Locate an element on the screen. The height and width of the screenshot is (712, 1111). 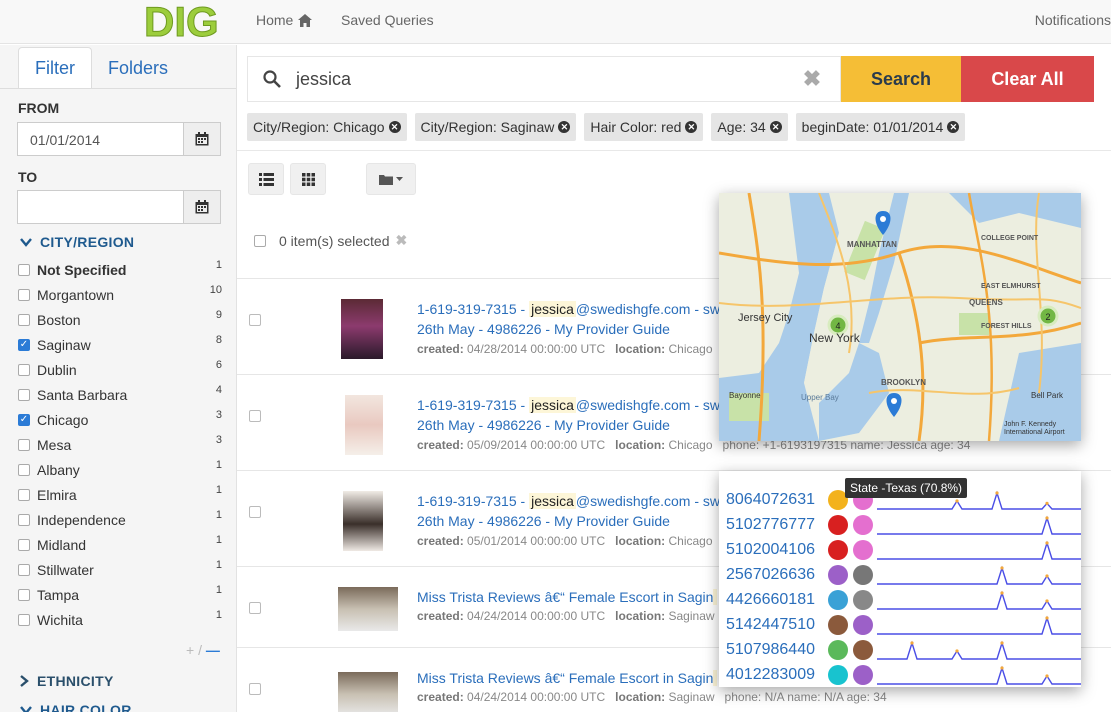
filter-chip: Hair Color: red ✕ is located at coordinates (644, 127).